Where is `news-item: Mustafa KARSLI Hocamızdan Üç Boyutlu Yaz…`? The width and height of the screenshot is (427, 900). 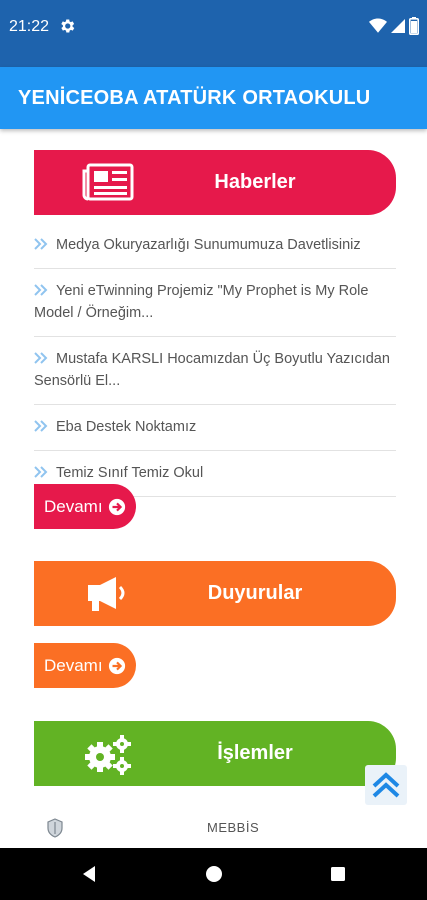
news-item: Mustafa KARSLI Hocamızdan Üç Boyutlu Yaz… is located at coordinates (215, 371).